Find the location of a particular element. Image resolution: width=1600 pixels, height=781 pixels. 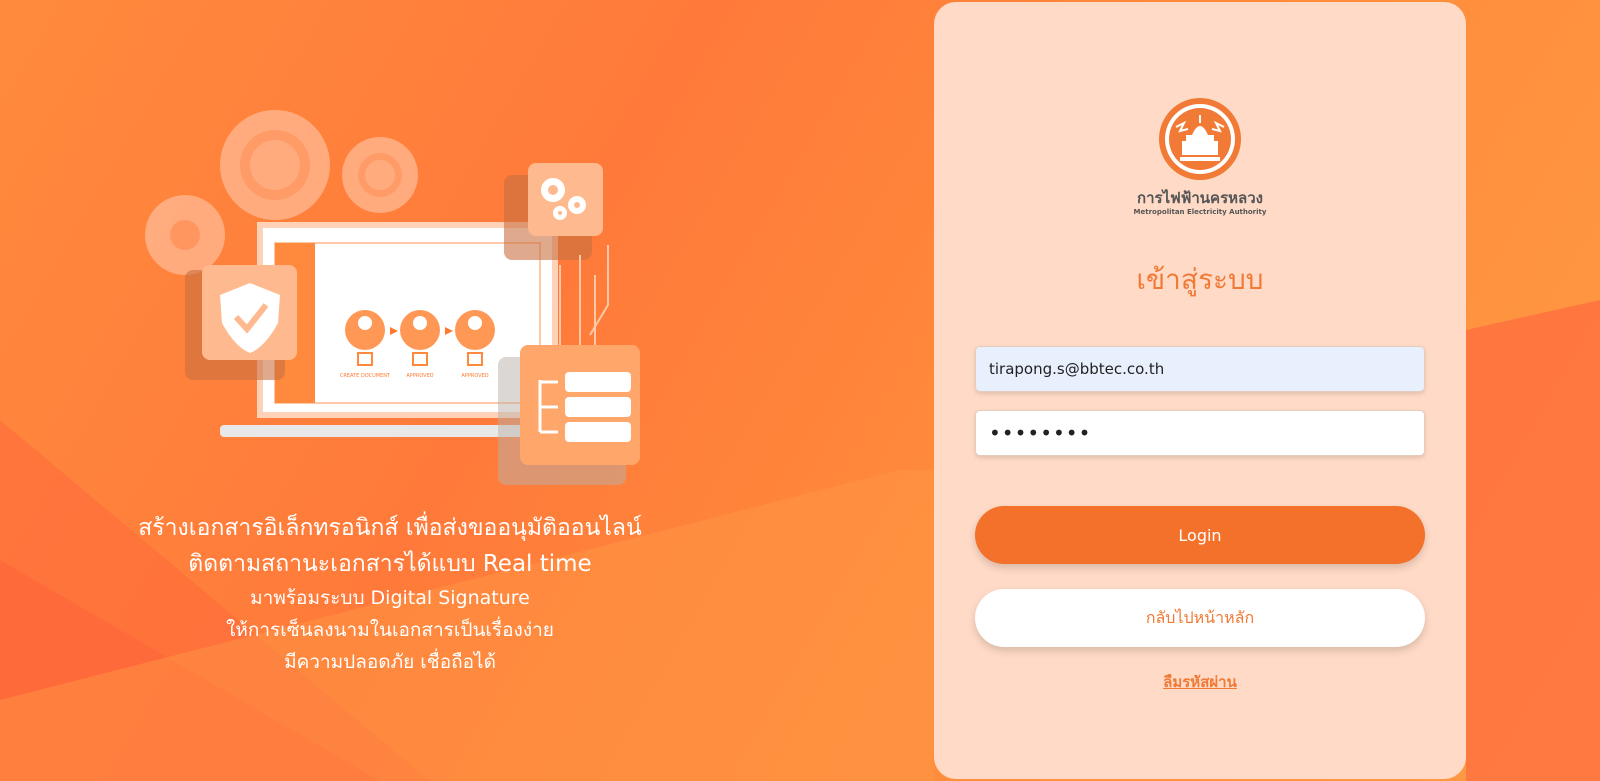

logo-text-english: Metropolitan Electricity Authority is located at coordinates (1200, 212).